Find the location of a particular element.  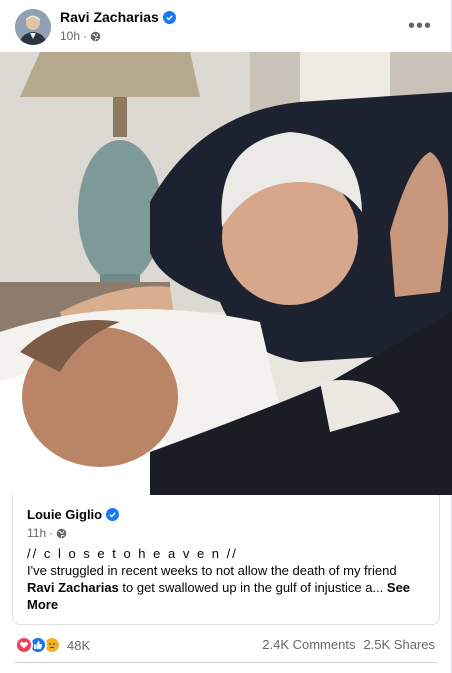

author-name-text: Ravi Zacharias is located at coordinates (109, 17).